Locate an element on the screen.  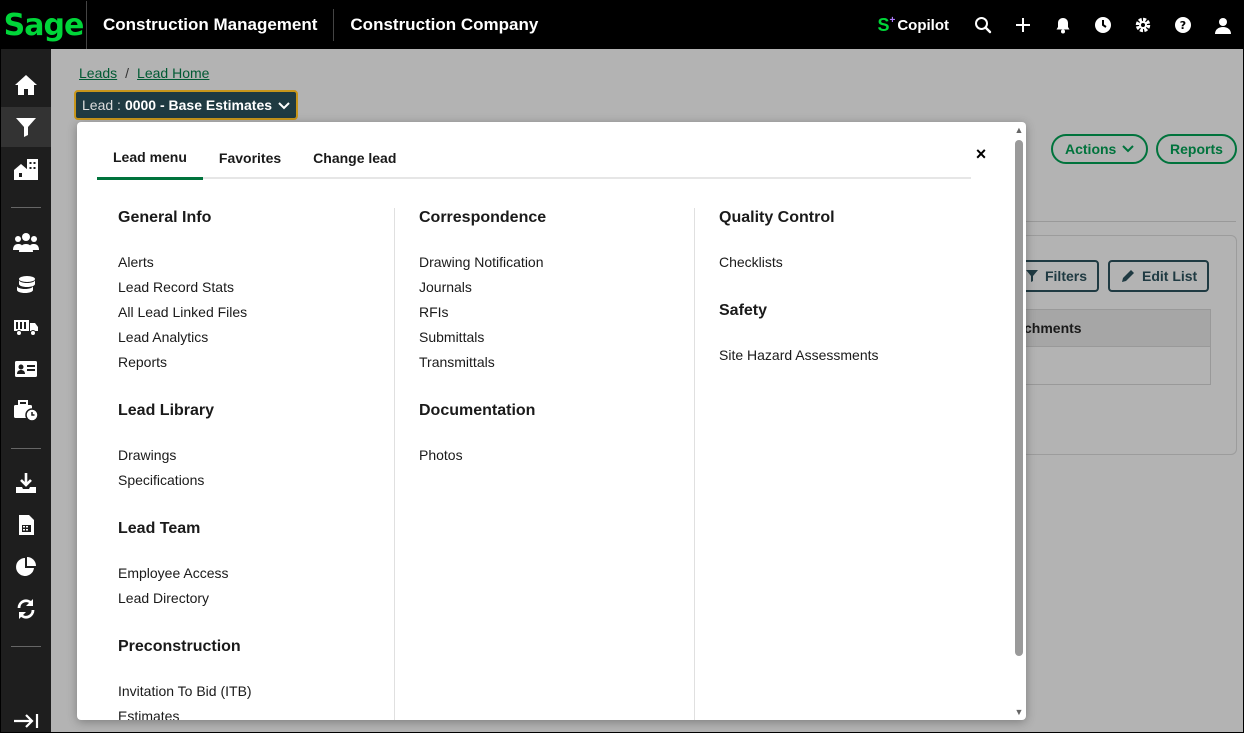
section-lead-library: Lead Library is located at coordinates (166, 410).